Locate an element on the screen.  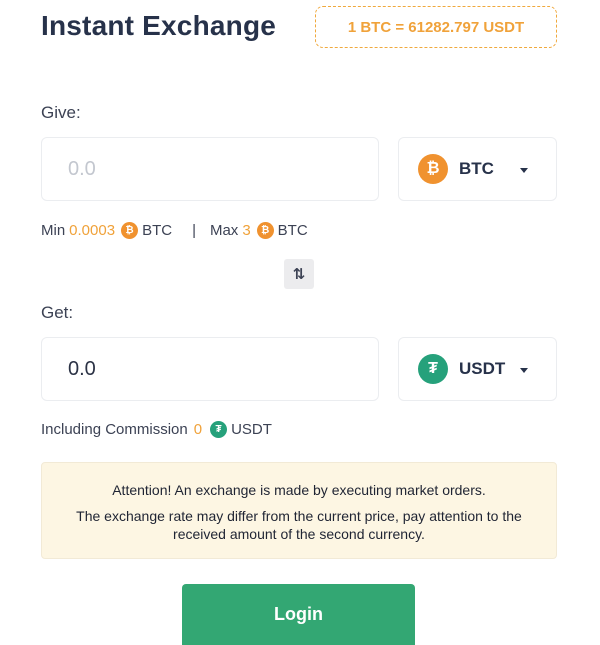
give-currency-code: BTC is located at coordinates (476, 168).